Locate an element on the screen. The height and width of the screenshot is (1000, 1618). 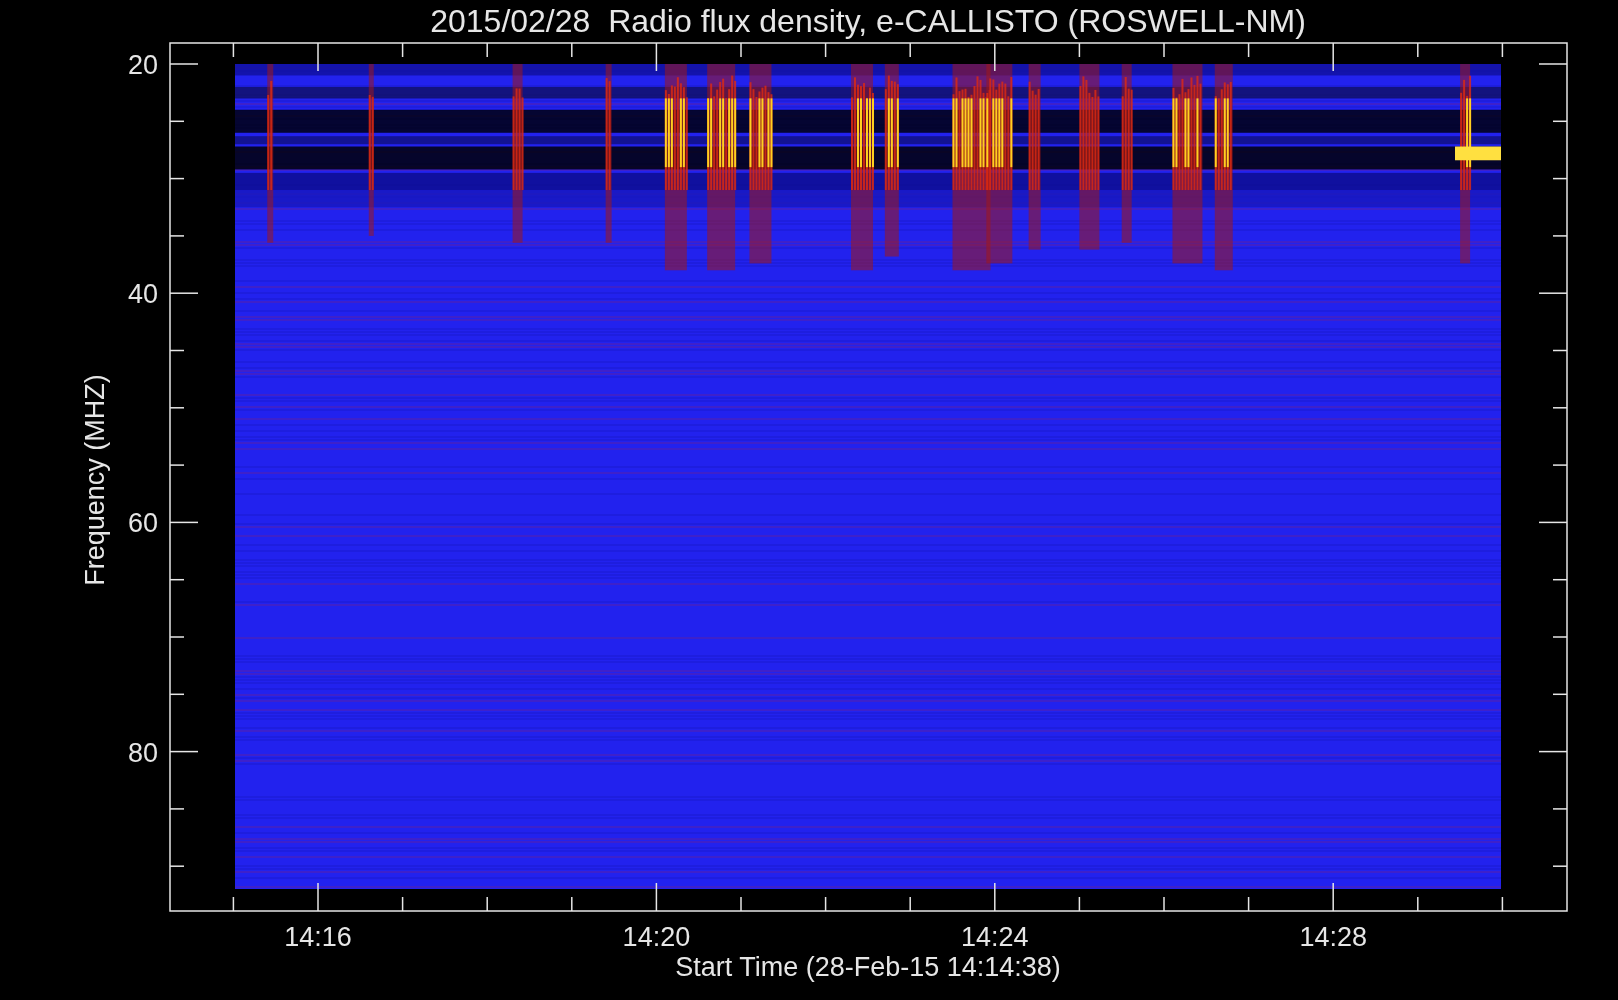
x-tick-label: 14:28 is located at coordinates (1333, 937).